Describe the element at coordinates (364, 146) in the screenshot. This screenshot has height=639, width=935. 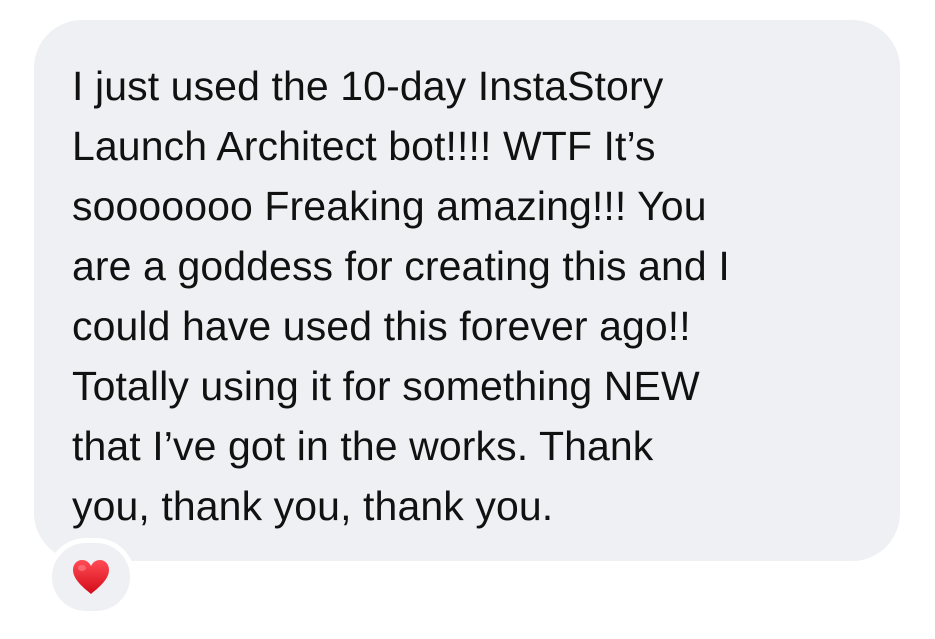
I see `message-line-2: Launch Architect bot!!!! WTF It’s` at that location.